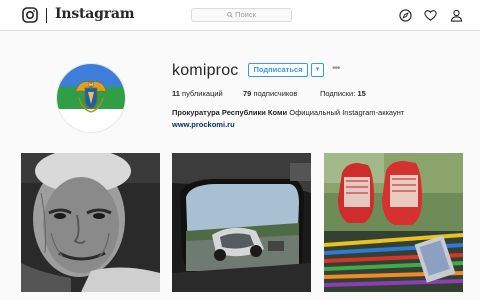  Describe the element at coordinates (430, 15) in the screenshot. I see `heart-icon` at that location.